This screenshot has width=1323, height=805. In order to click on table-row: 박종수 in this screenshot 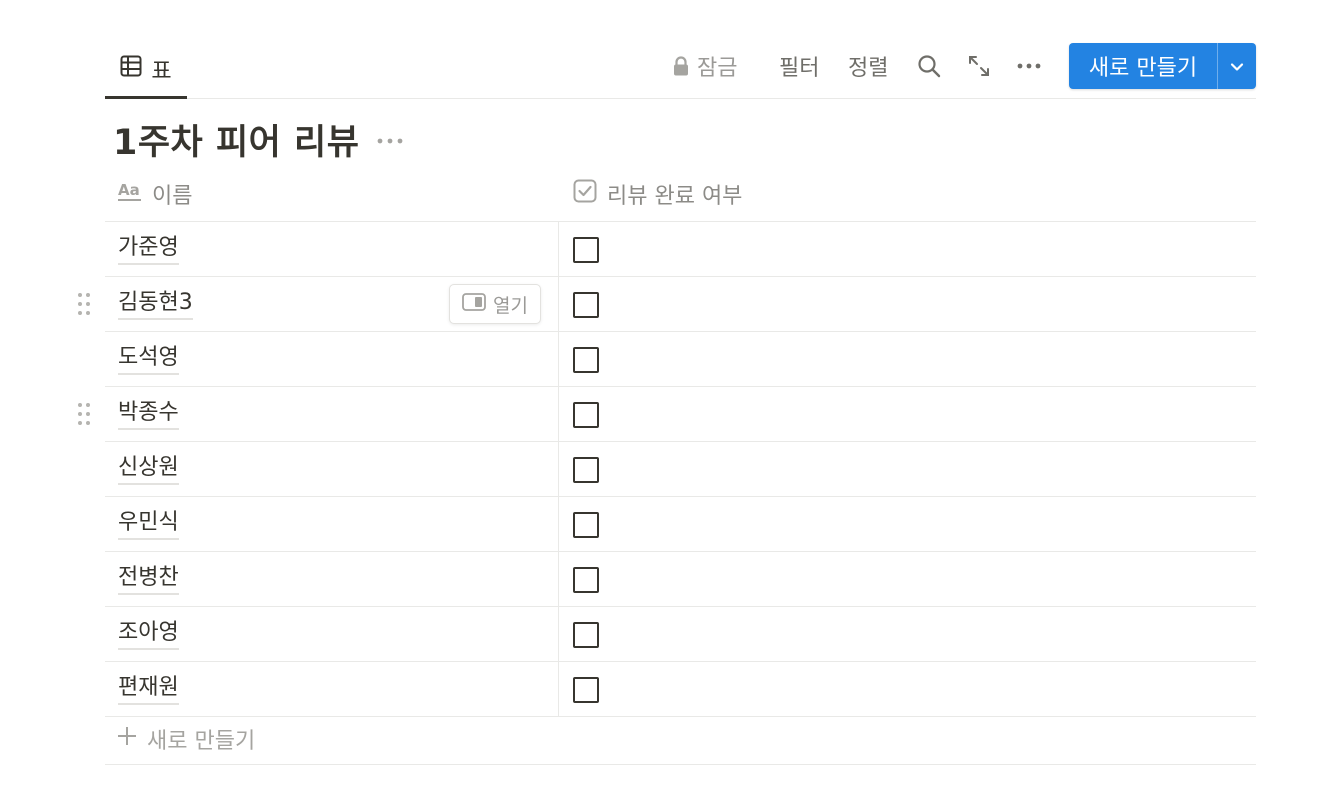, I will do `click(667, 414)`.